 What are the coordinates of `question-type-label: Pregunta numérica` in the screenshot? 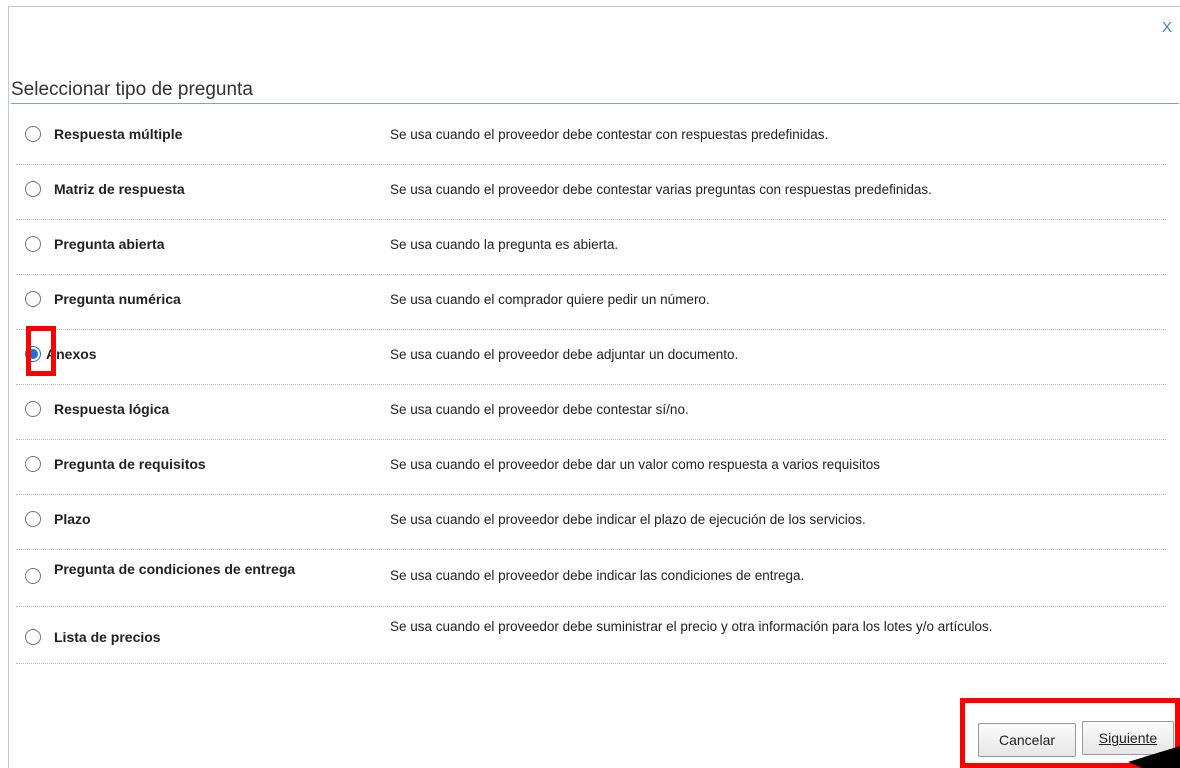 It's located at (117, 299).